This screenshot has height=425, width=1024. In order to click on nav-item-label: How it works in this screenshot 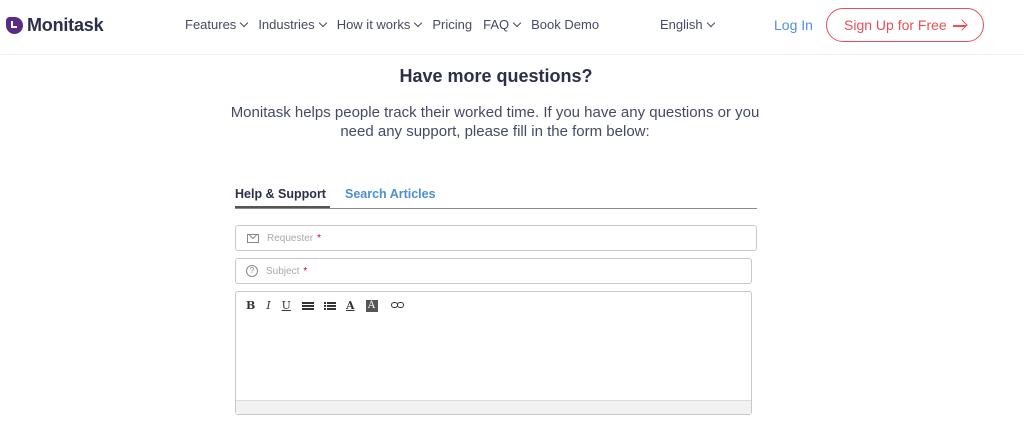, I will do `click(373, 24)`.